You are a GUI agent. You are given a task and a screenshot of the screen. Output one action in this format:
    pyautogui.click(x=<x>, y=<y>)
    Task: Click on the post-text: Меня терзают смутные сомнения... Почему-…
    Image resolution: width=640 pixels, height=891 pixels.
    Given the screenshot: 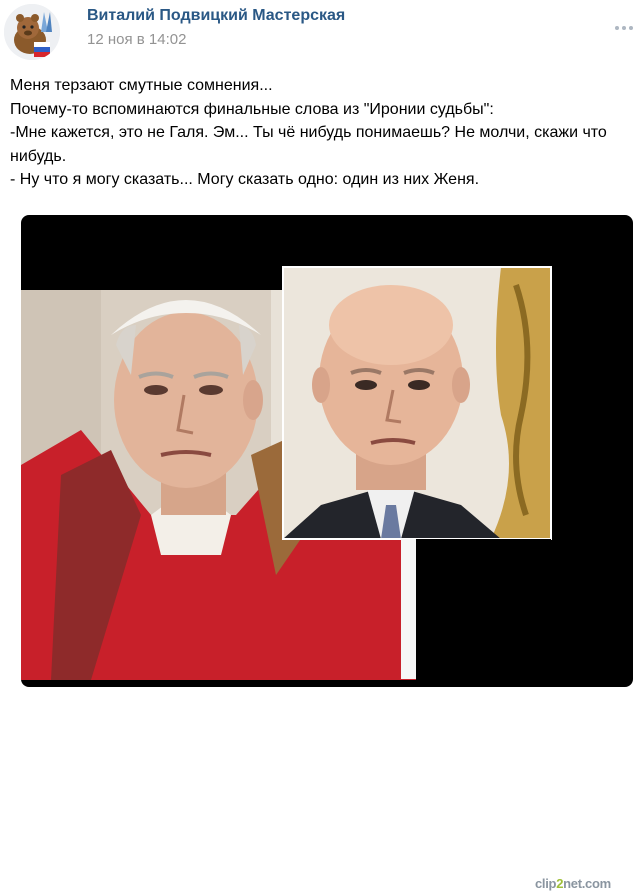 What is the action you would take?
    pyautogui.click(x=320, y=133)
    